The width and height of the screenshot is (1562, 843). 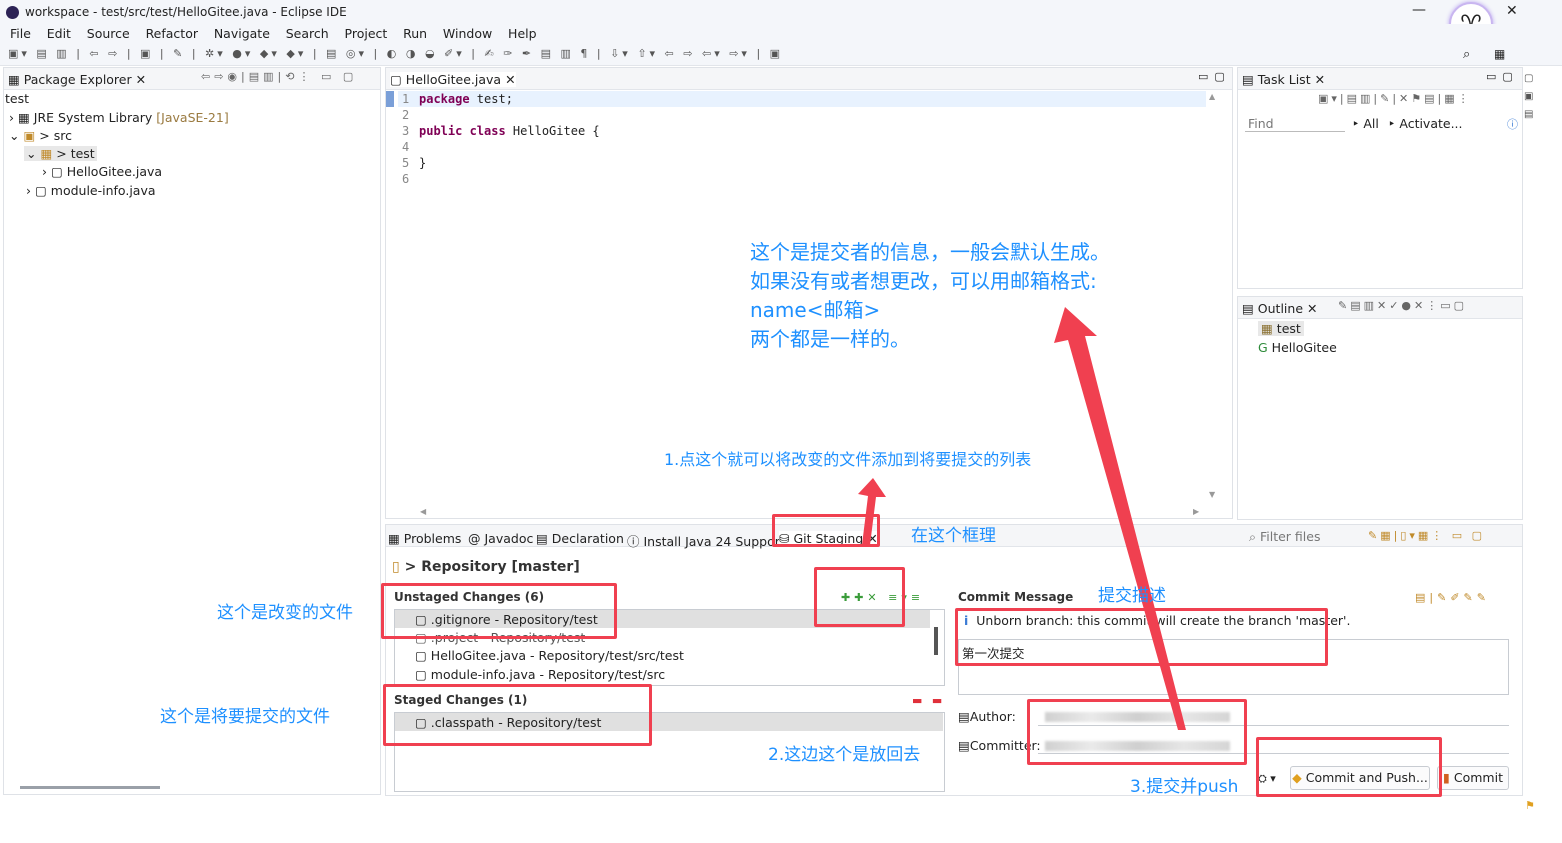 I want to click on annotation-step2: 2.这边这个是放回去, so click(x=844, y=755).